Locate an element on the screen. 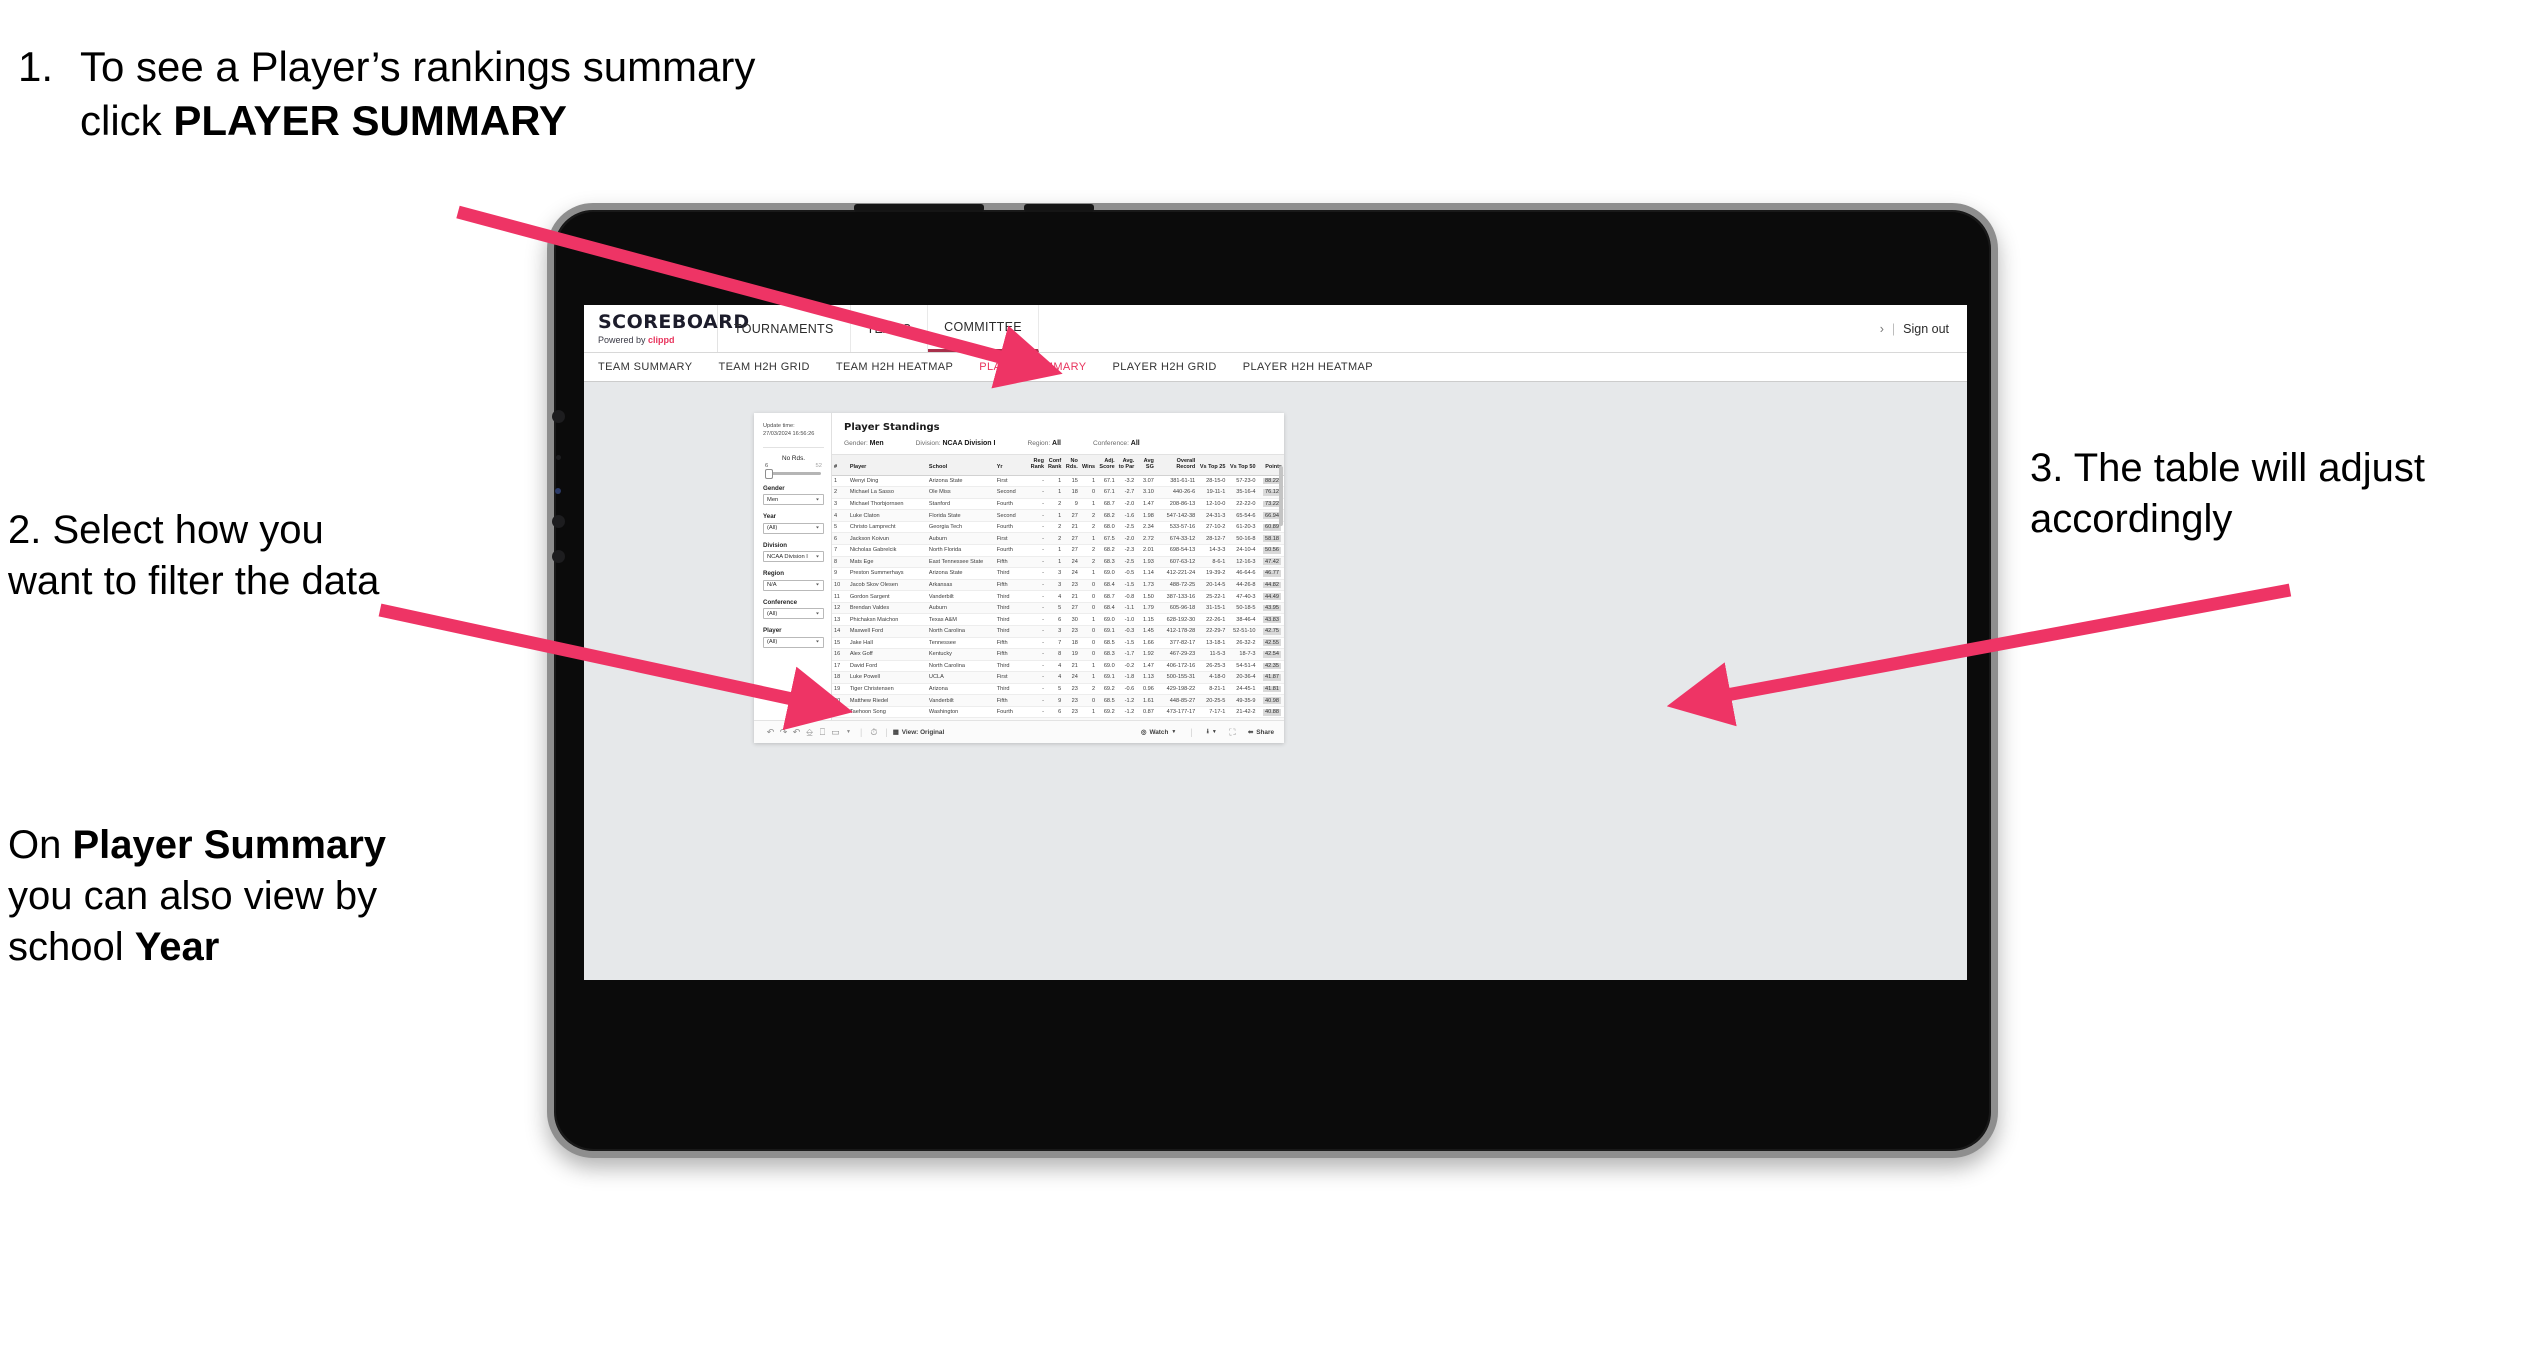 This screenshot has height=1359, width=2526. table-cell: Michael La Sasso is located at coordinates (887, 492).